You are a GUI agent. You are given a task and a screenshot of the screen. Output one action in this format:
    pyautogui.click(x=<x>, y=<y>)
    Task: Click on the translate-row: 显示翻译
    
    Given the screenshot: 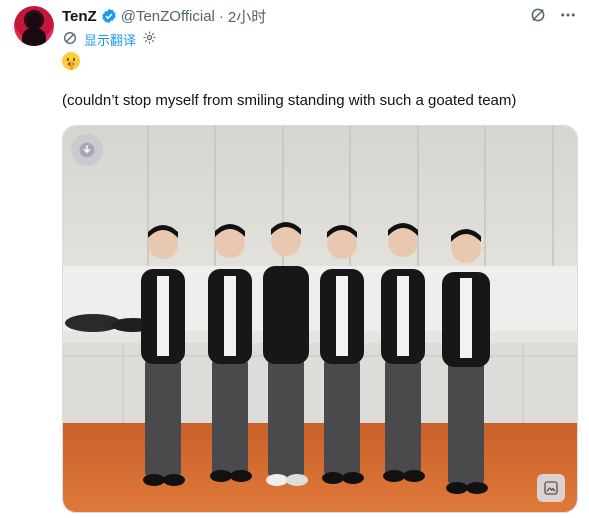 What is the action you would take?
    pyautogui.click(x=109, y=39)
    